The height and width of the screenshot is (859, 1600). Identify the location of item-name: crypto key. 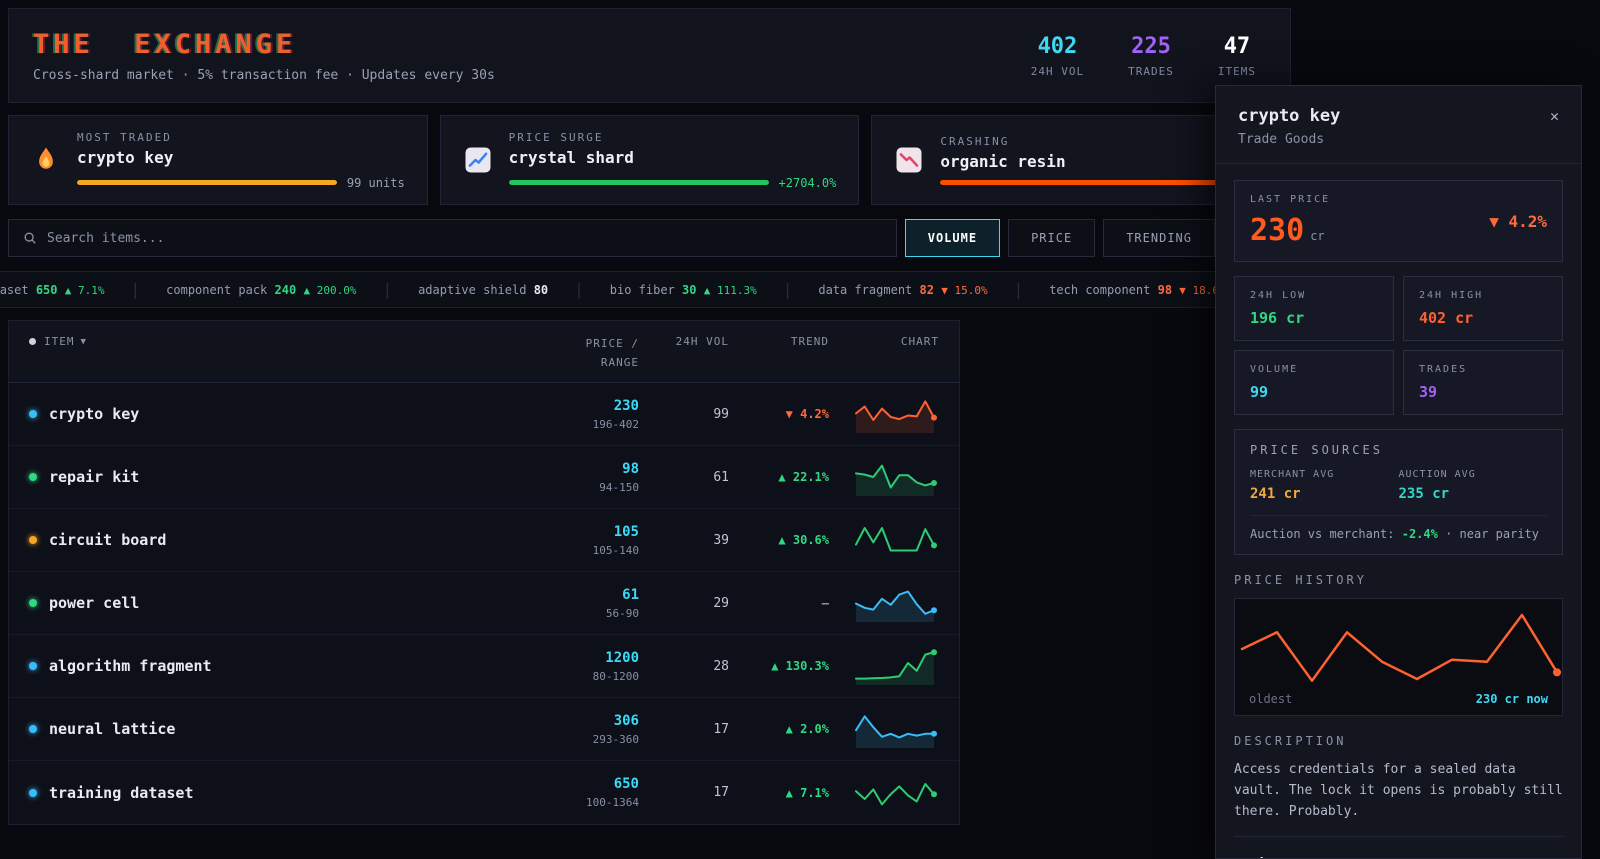
(94, 414).